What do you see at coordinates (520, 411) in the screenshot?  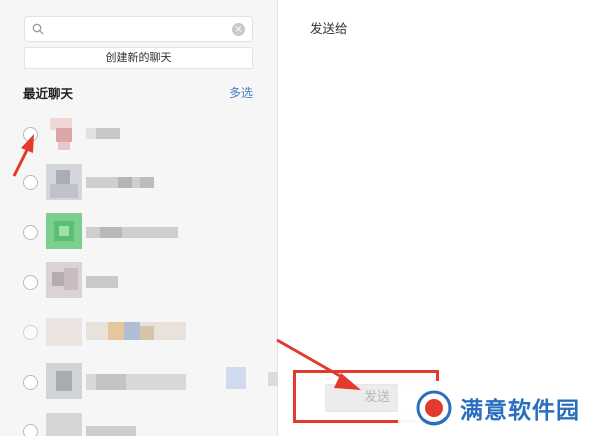 I see `watermark-text: 满意软件园` at bounding box center [520, 411].